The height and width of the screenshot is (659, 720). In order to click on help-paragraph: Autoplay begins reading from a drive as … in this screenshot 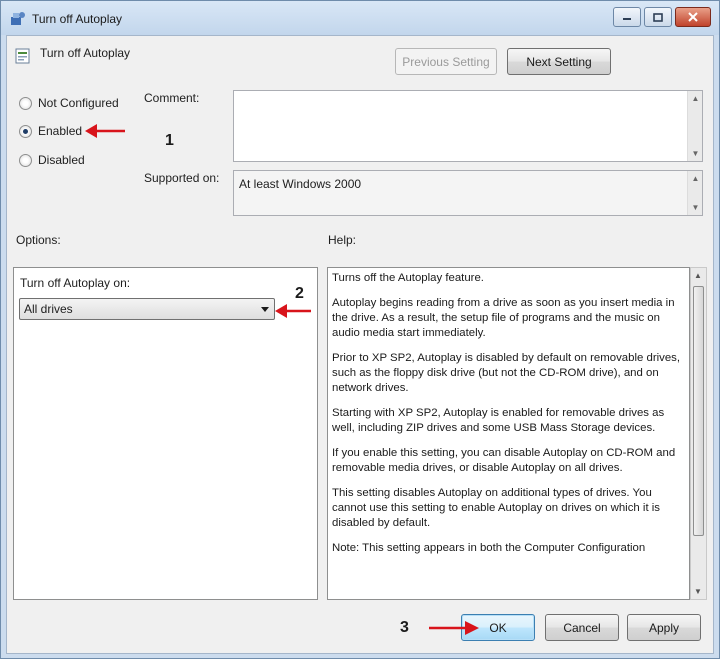, I will do `click(503, 318)`.